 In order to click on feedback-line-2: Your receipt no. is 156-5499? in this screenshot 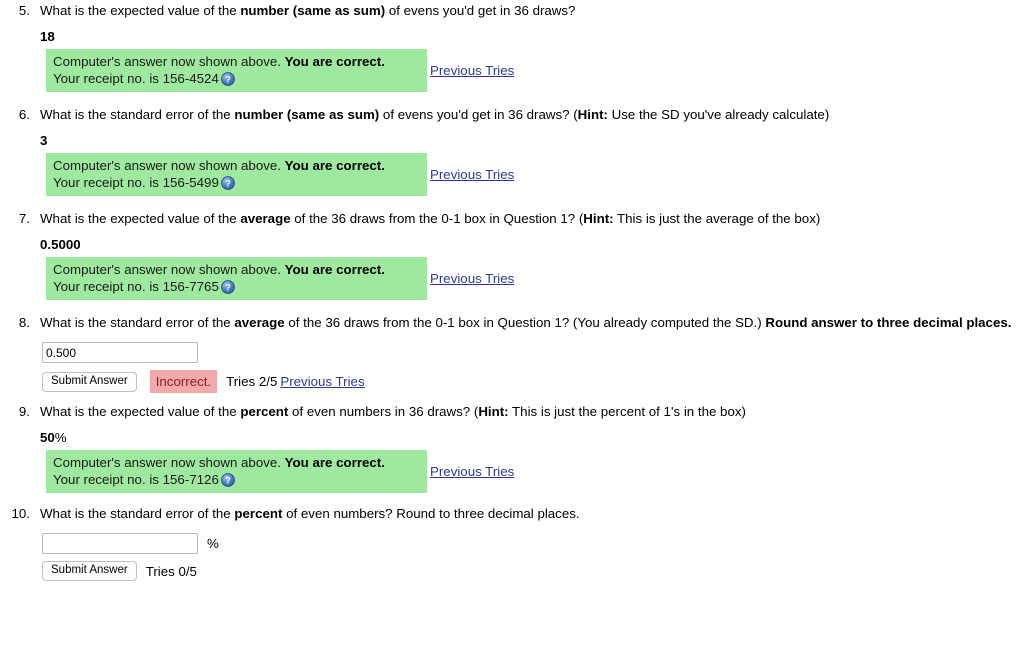, I will do `click(237, 182)`.